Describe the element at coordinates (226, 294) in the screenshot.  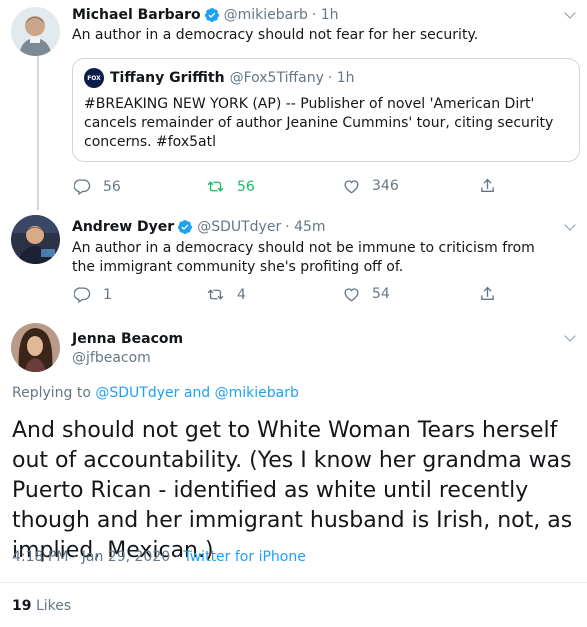
I see `retweet-button: 4` at that location.